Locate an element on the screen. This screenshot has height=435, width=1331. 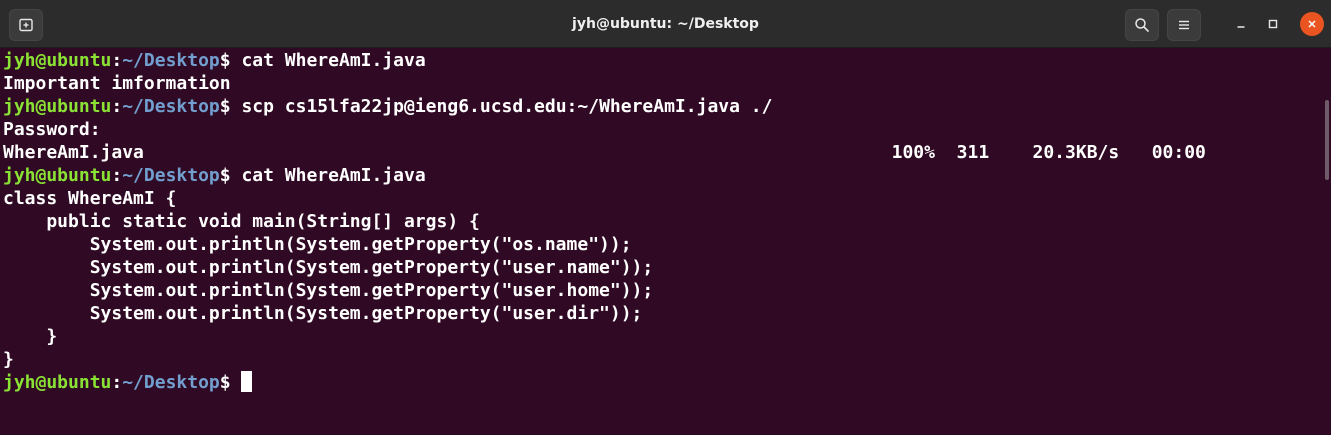
maximize-button is located at coordinates (1273, 24).